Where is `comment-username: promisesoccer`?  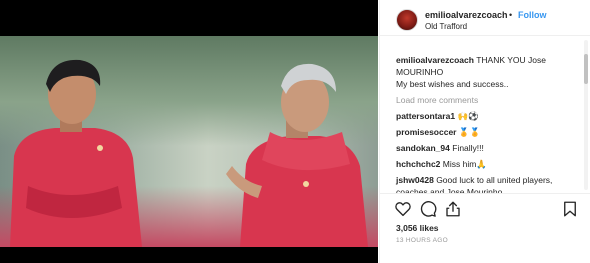 comment-username: promisesoccer is located at coordinates (426, 132).